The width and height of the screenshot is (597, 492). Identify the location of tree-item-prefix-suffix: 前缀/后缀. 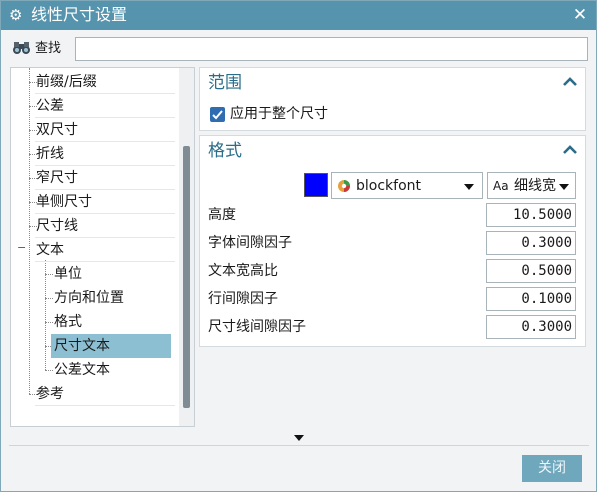
(66, 82).